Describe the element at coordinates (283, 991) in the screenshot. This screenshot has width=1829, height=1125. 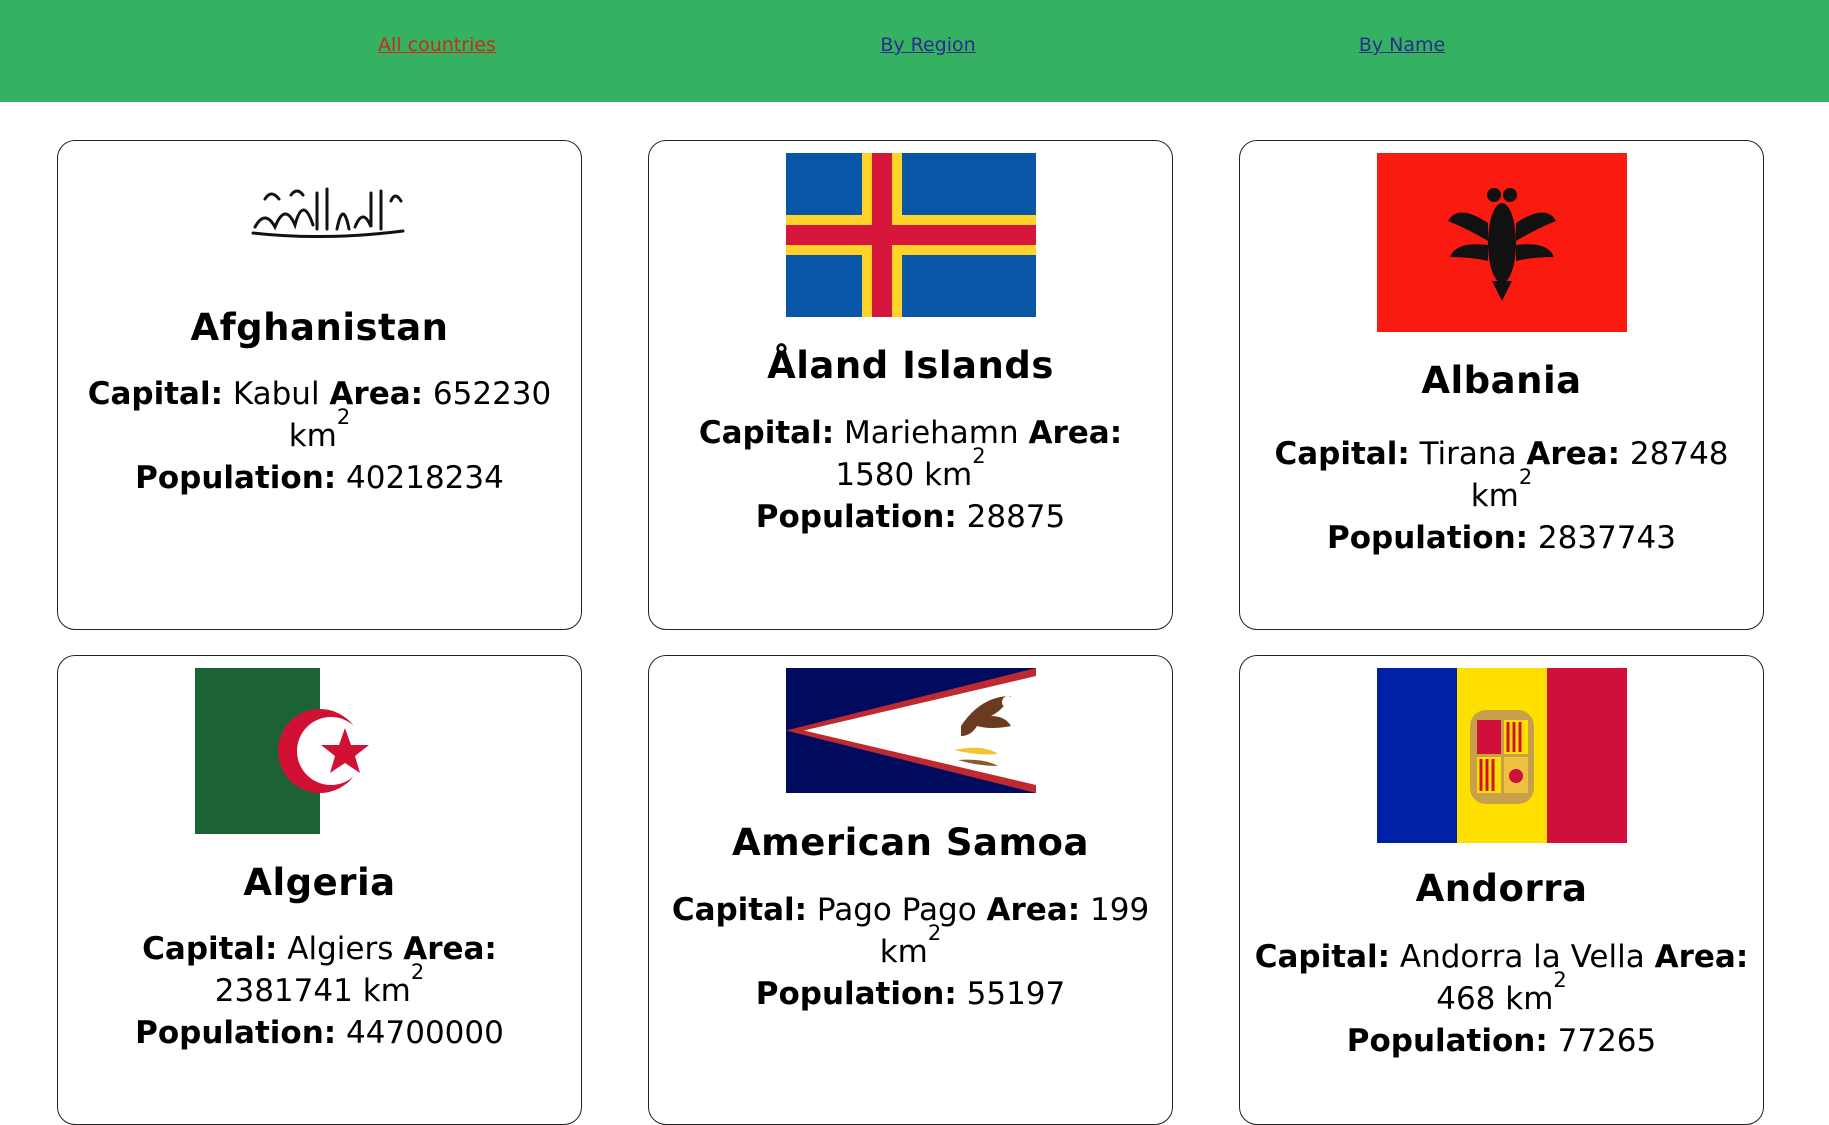
I see `area-value: 2381741` at that location.